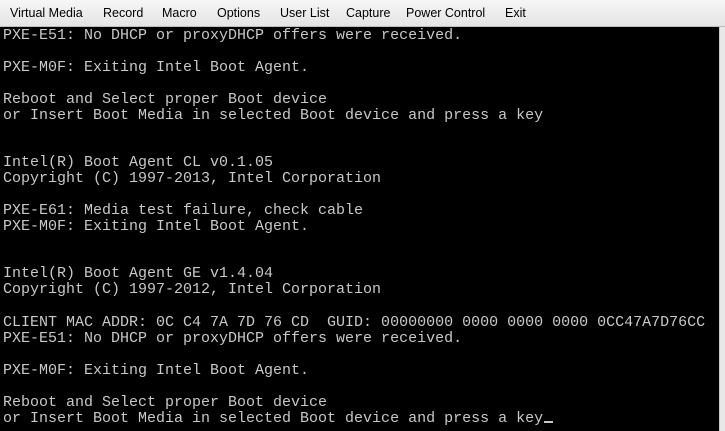 The image size is (725, 431). Describe the element at coordinates (138, 162) in the screenshot. I see `console-line: Intel(R) Boot Agent CL v0.1.05` at that location.